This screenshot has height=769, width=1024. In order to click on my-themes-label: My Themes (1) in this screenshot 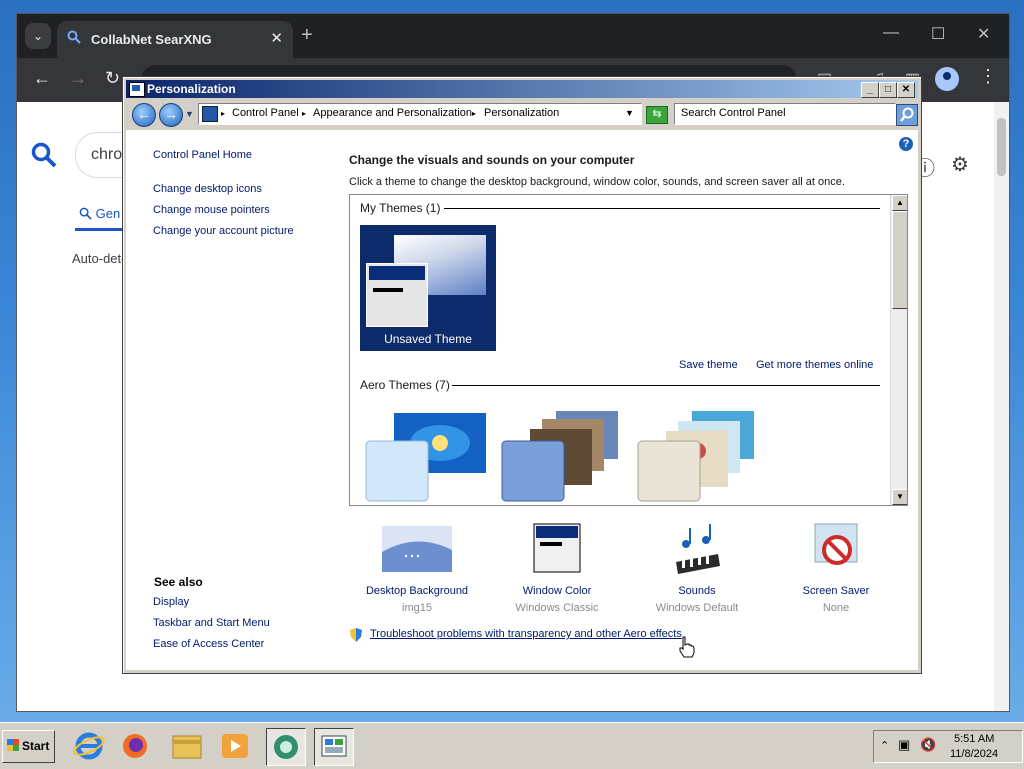, I will do `click(400, 208)`.